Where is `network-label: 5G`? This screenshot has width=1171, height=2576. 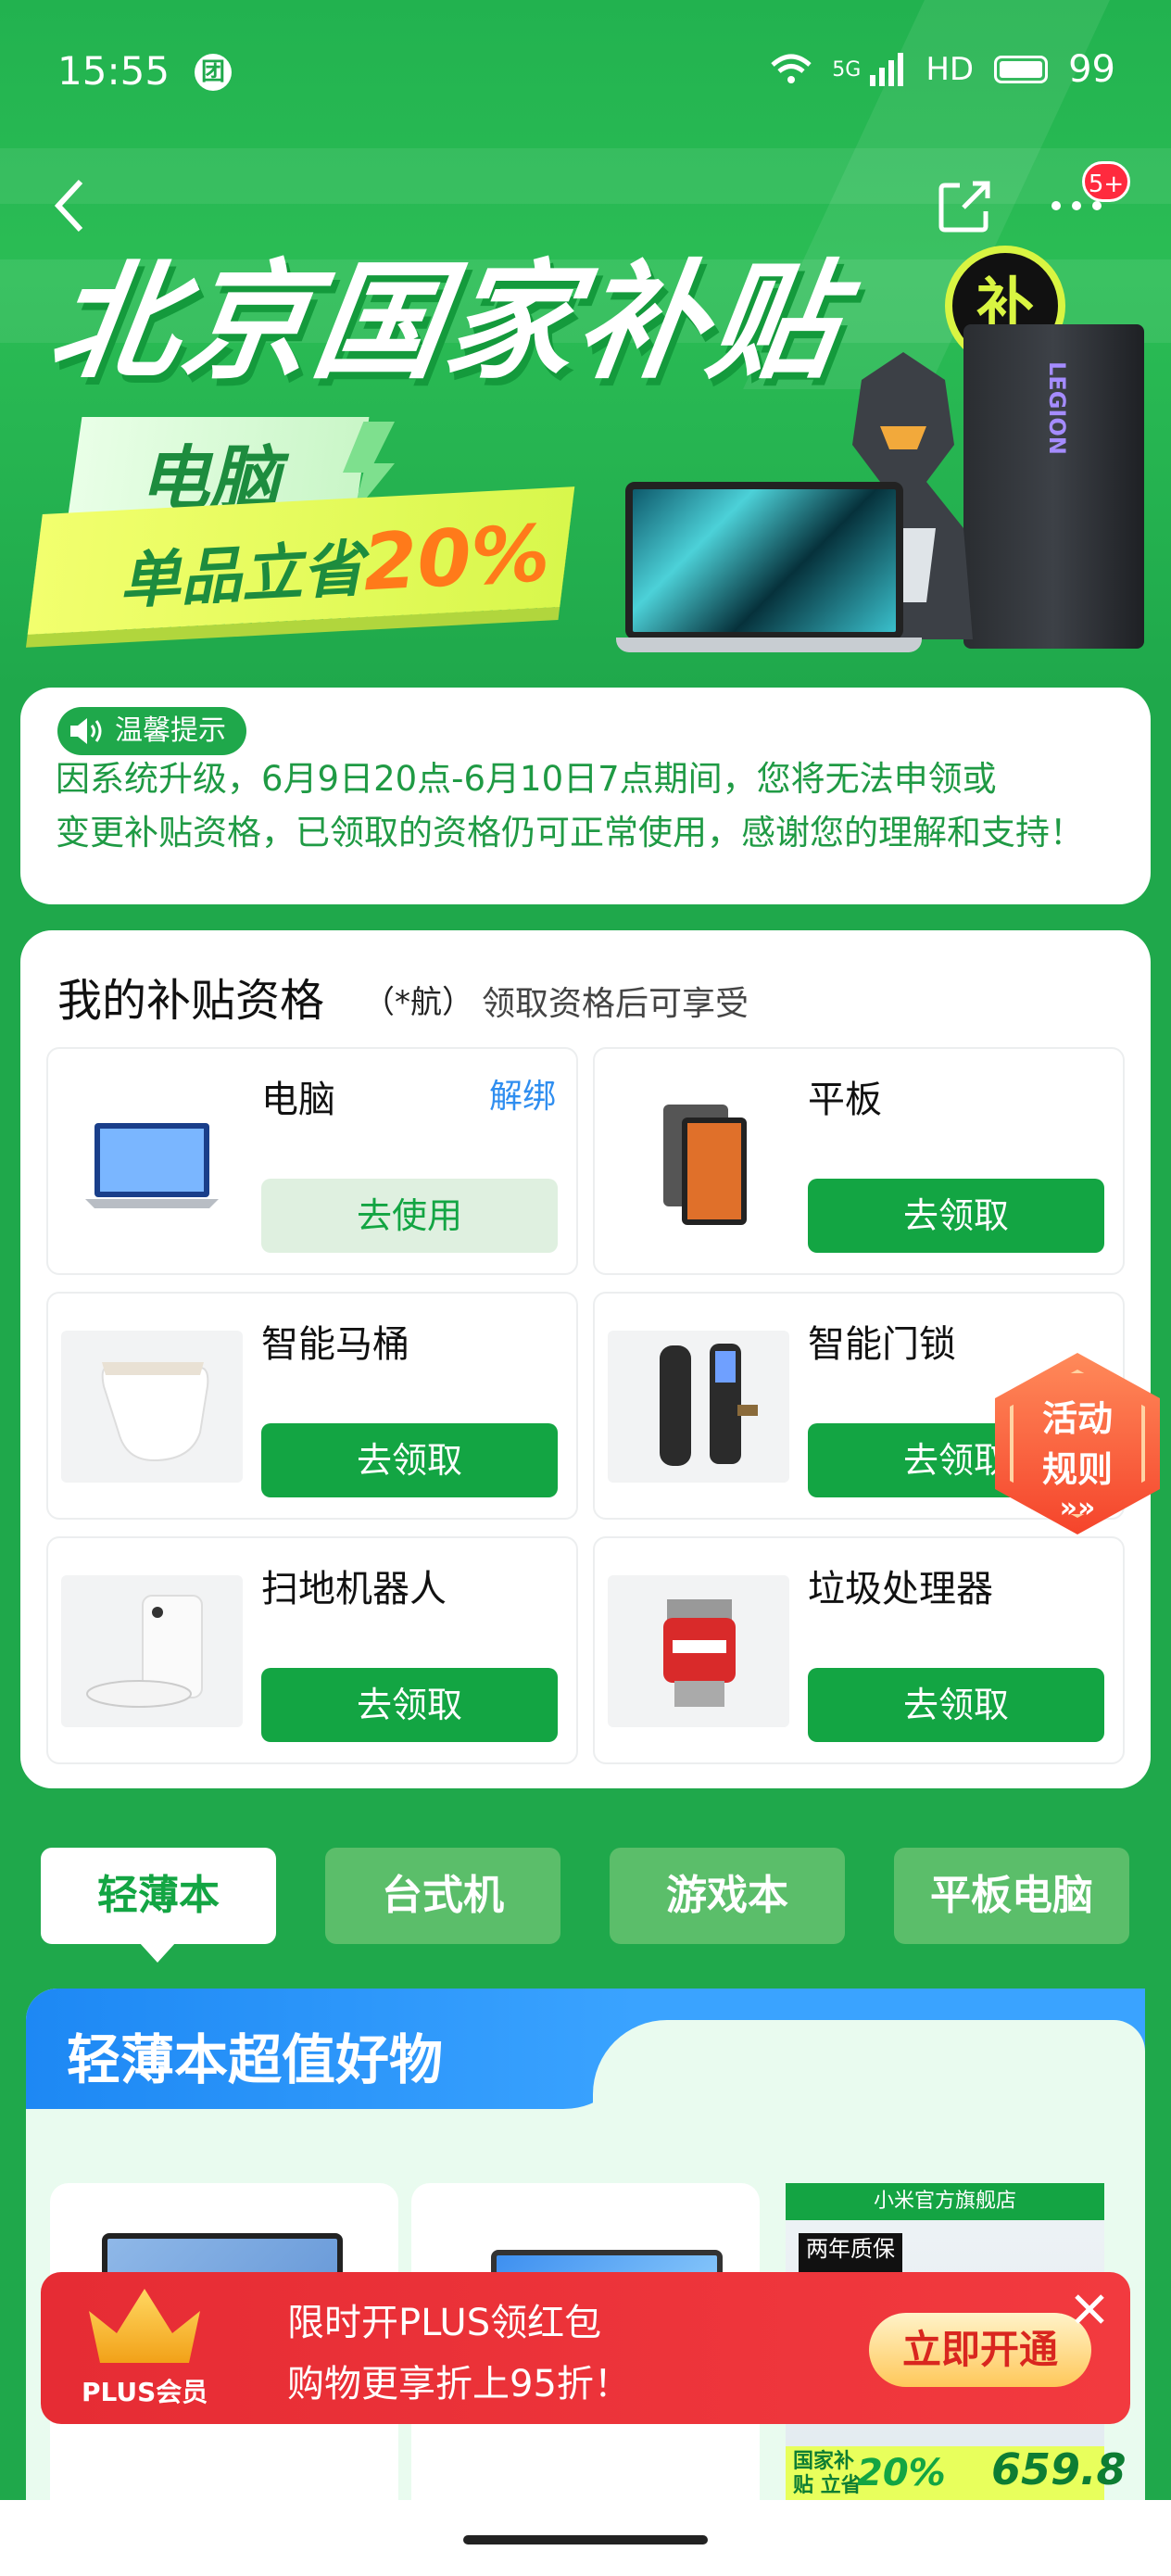 network-label: 5G is located at coordinates (847, 69).